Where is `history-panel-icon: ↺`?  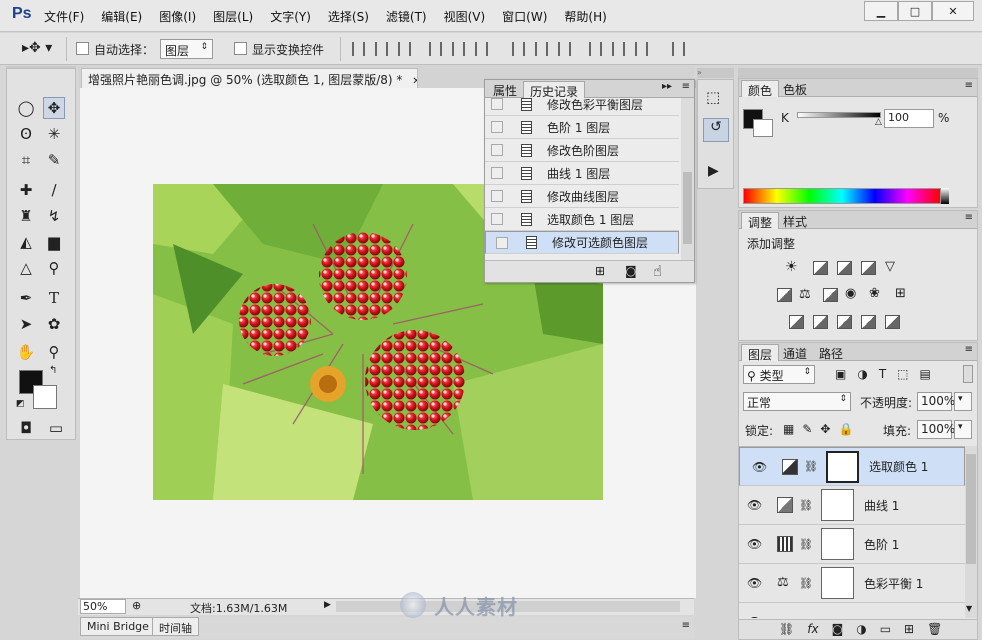
history-panel-icon: ↺ is located at coordinates (716, 130).